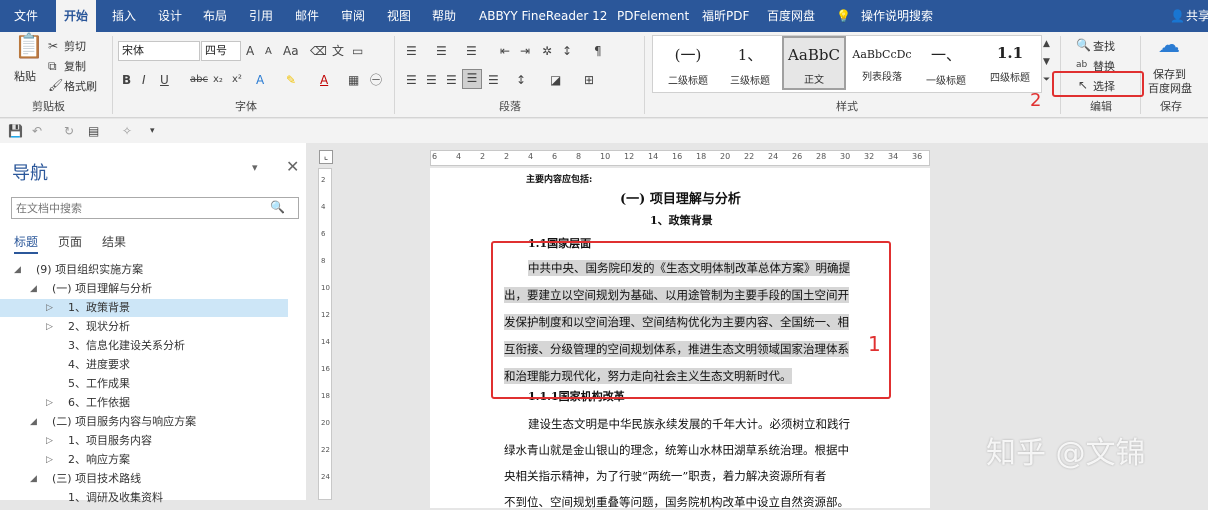  Describe the element at coordinates (376, 80) in the screenshot. I see `enclose-character-icon: ㊀` at that location.